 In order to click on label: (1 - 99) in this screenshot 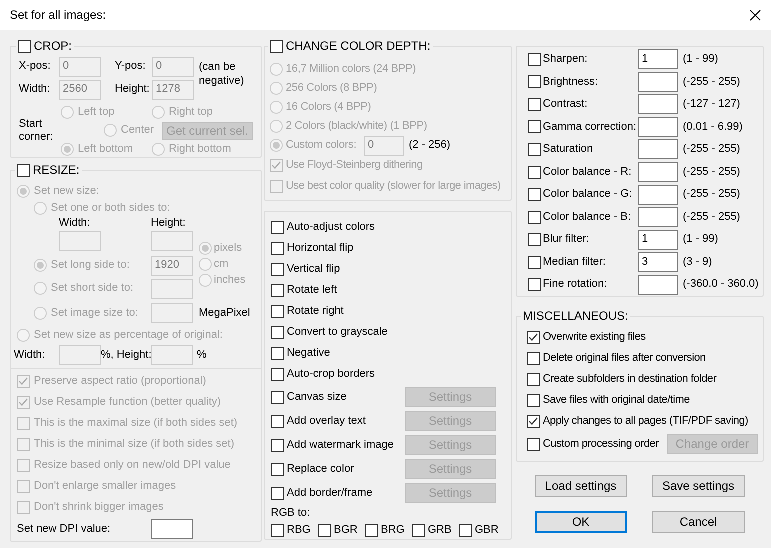, I will do `click(700, 240)`.